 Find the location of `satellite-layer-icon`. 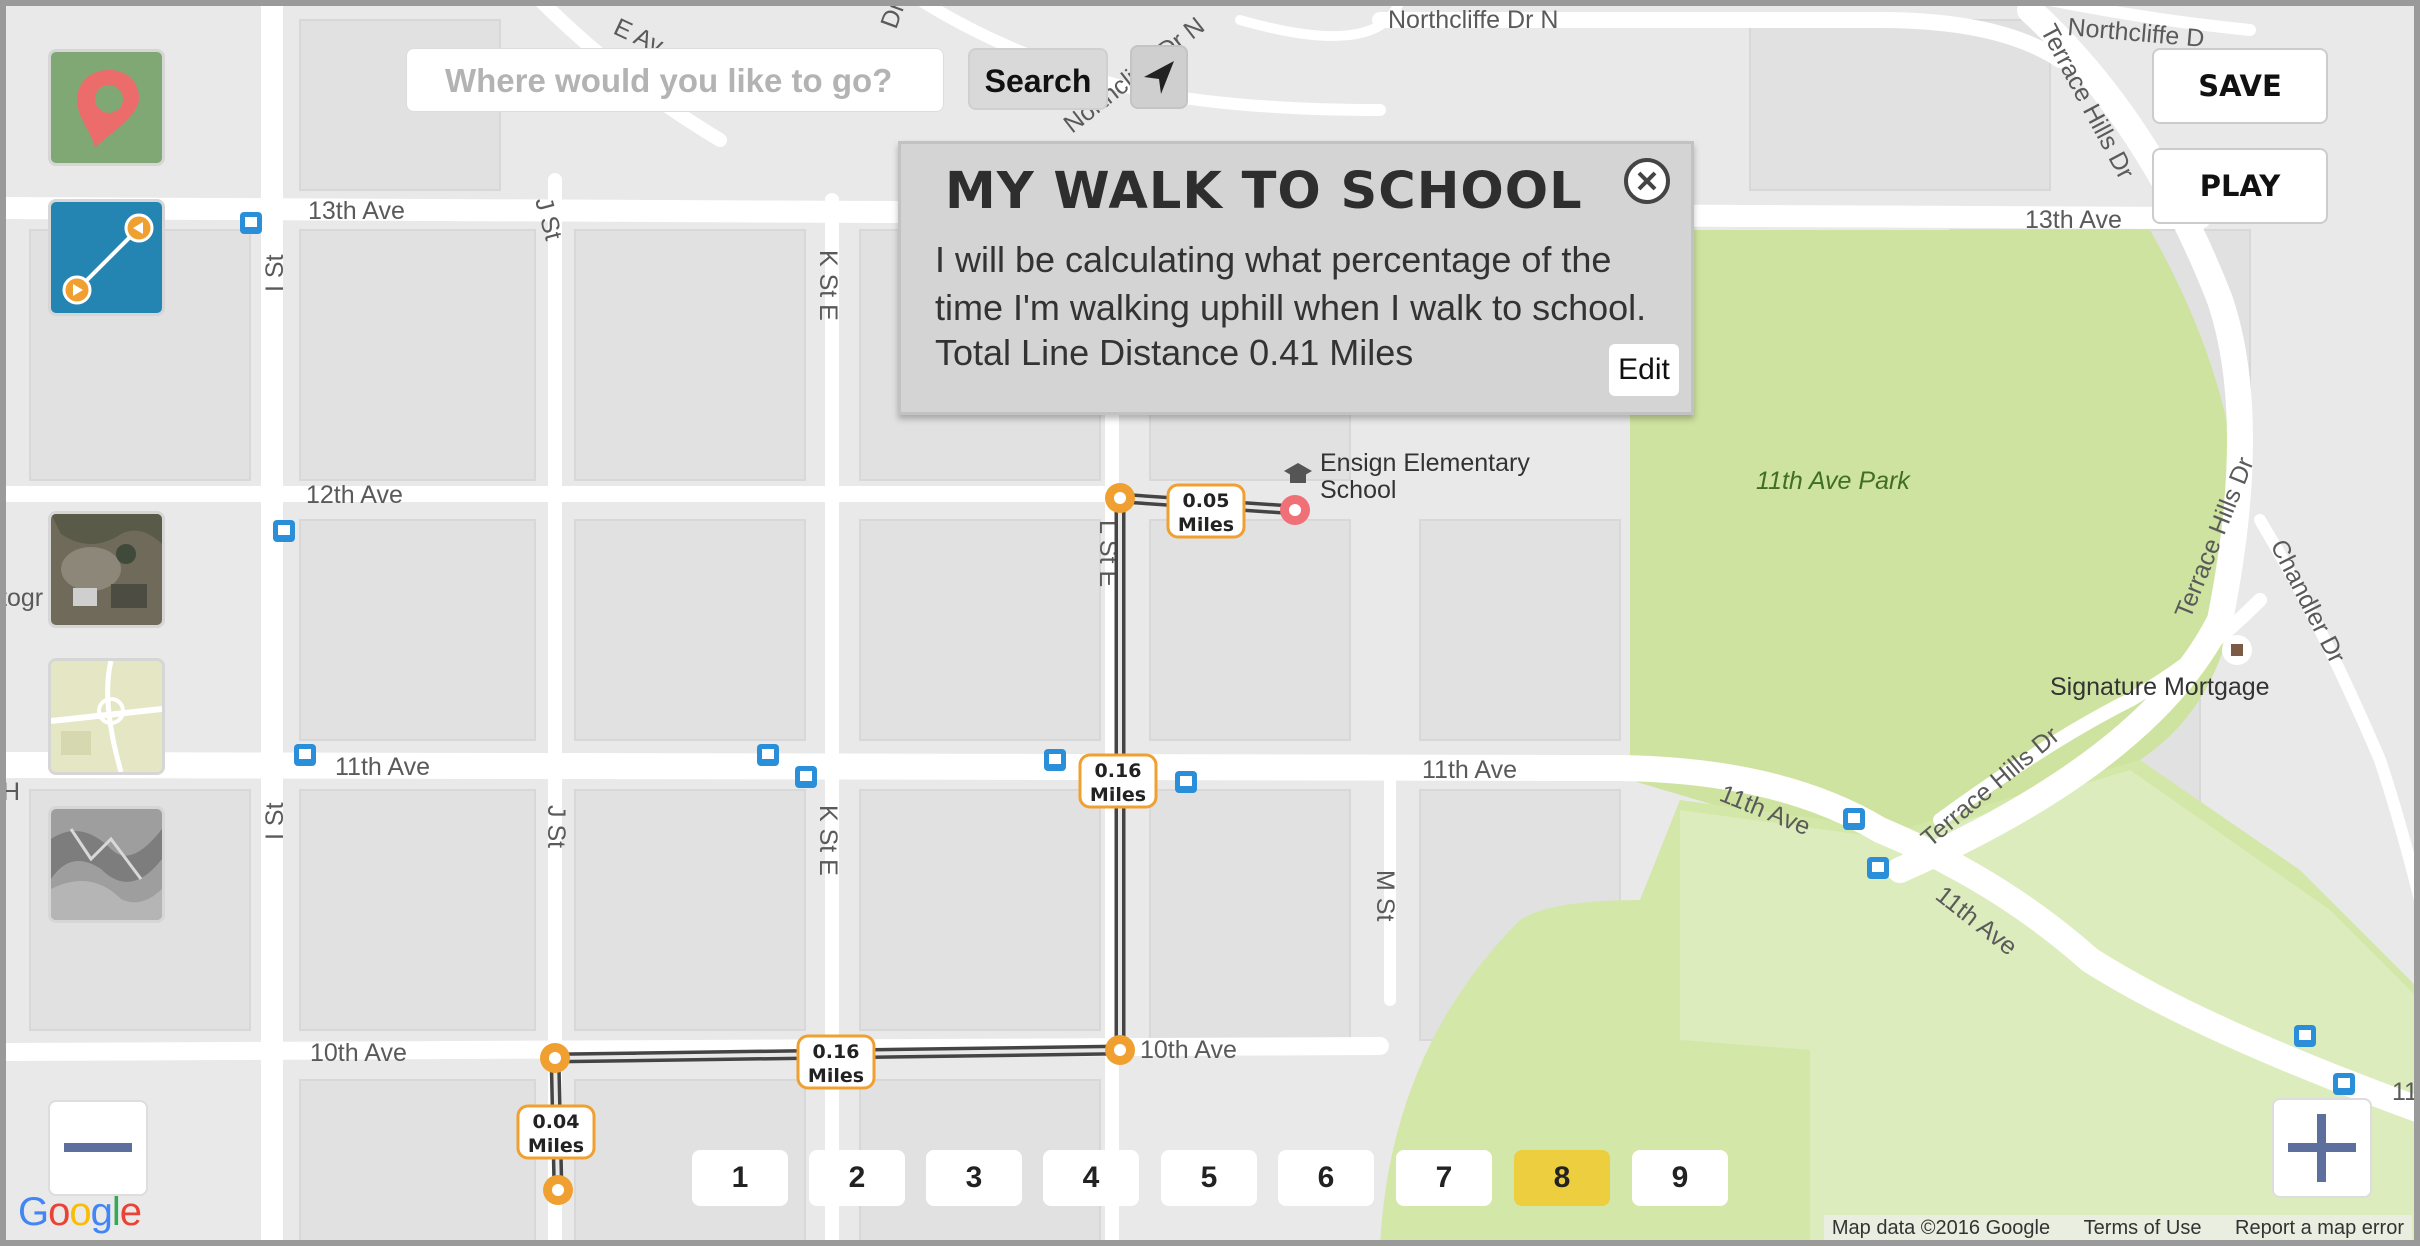

satellite-layer-icon is located at coordinates (106, 569).